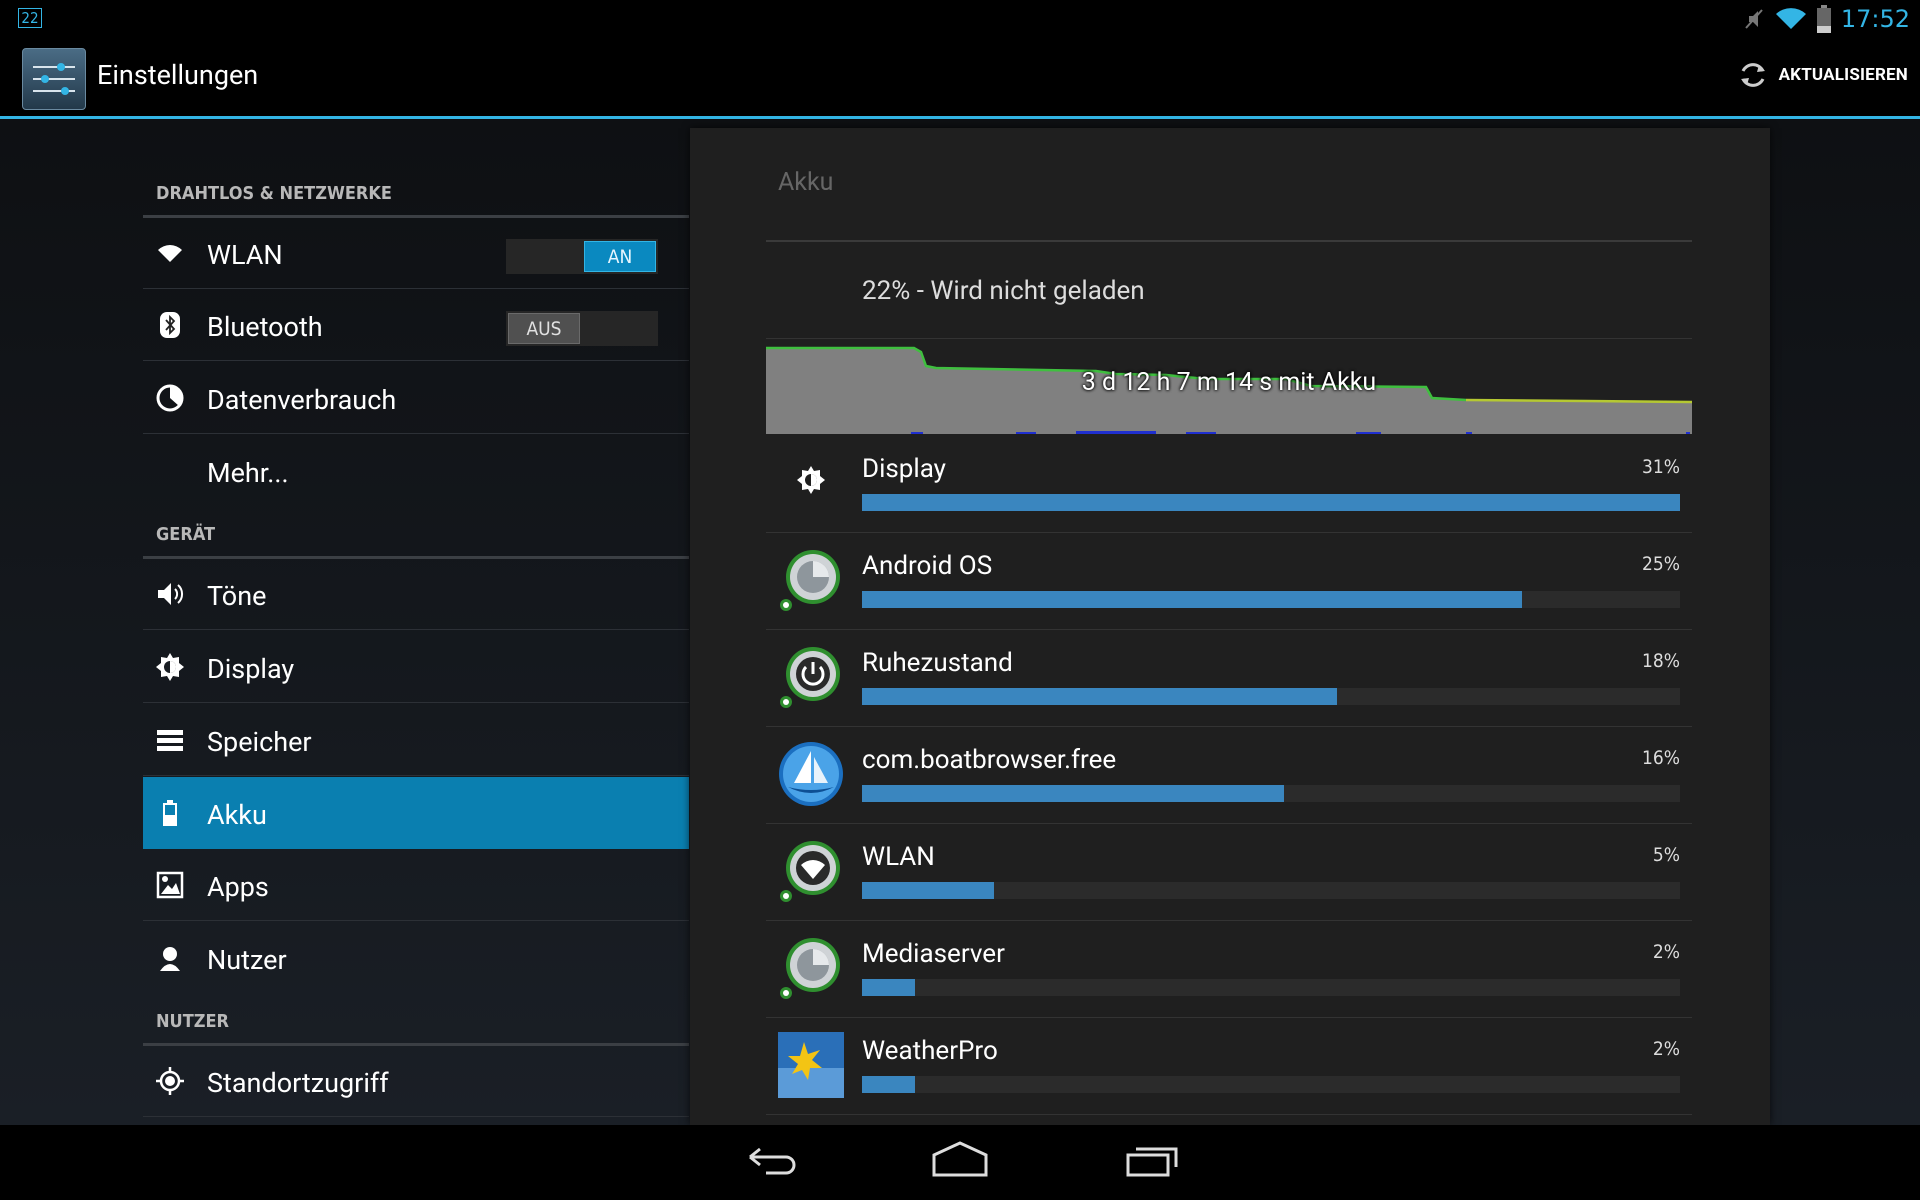 The height and width of the screenshot is (1200, 1920). I want to click on battery-status-icon, so click(1823, 19).